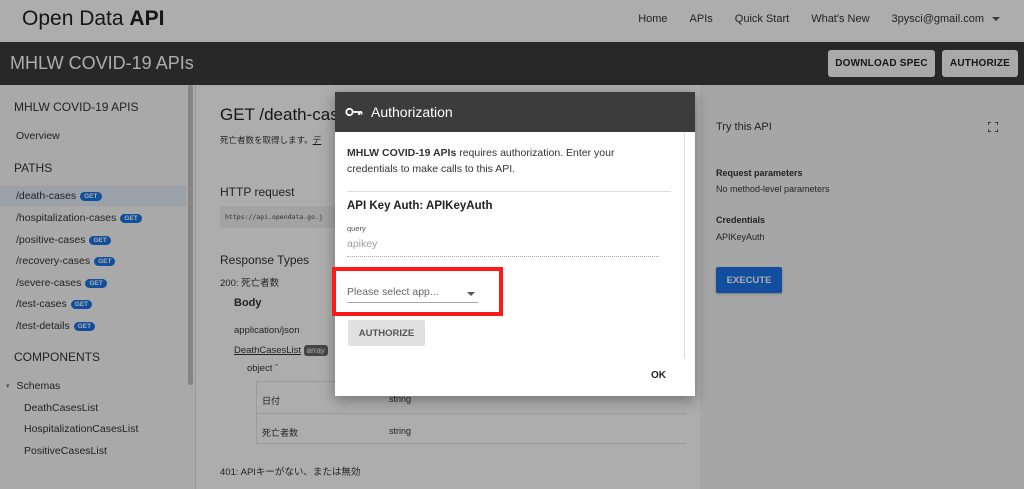 This screenshot has width=1024, height=489. Describe the element at coordinates (684, 245) in the screenshot. I see `dialog-scrollbar` at that location.